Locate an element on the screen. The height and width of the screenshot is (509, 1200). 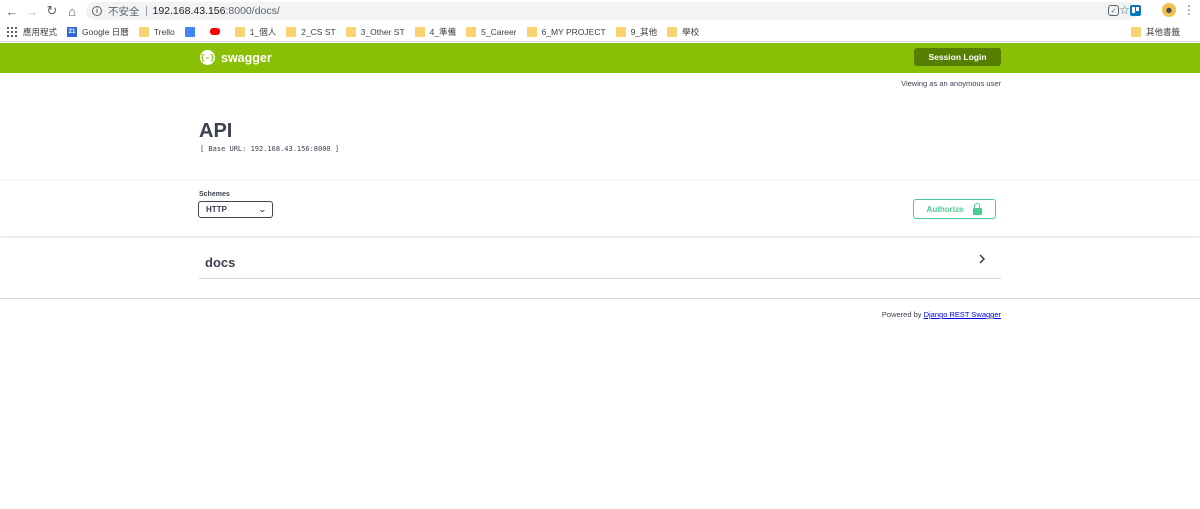
tag-name: docs is located at coordinates (220, 262).